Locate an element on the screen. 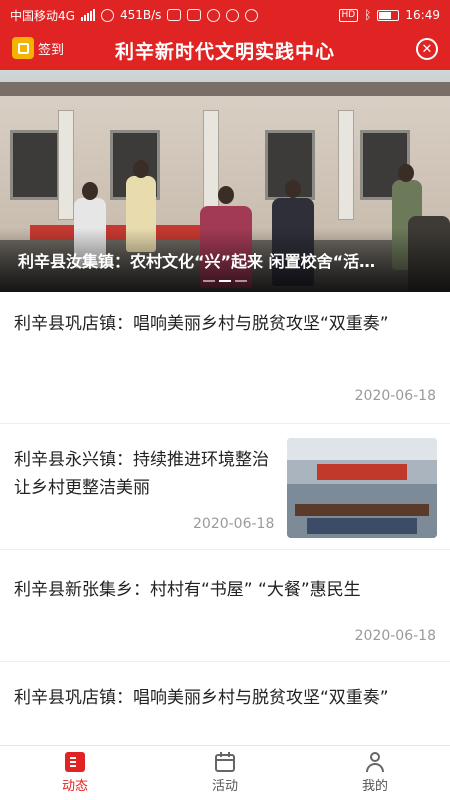  news-title: 利辛县永兴镇：持续推进环境整治 让乡村更整洁美丽 is located at coordinates (141, 474).